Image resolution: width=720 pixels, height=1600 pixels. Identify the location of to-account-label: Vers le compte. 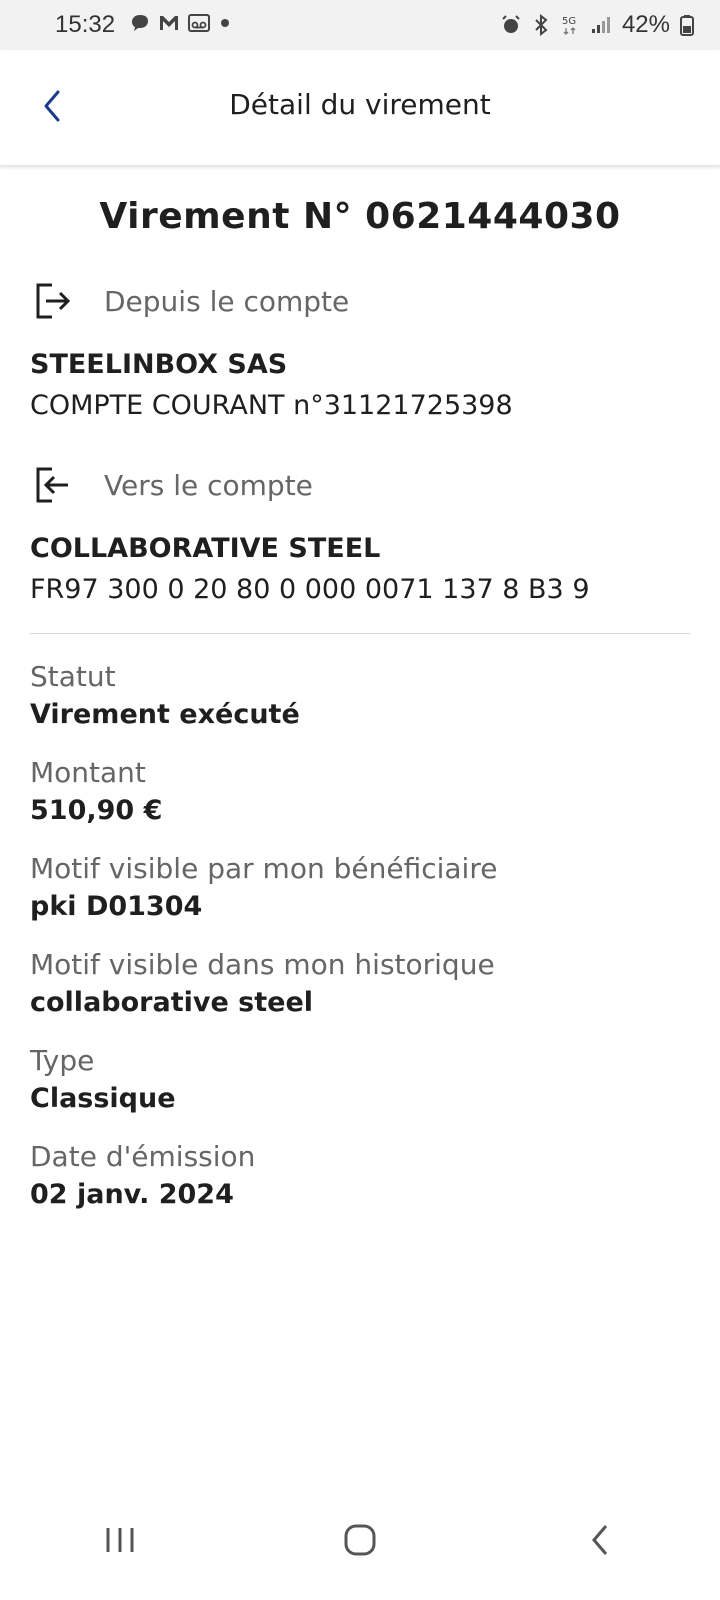
(208, 485).